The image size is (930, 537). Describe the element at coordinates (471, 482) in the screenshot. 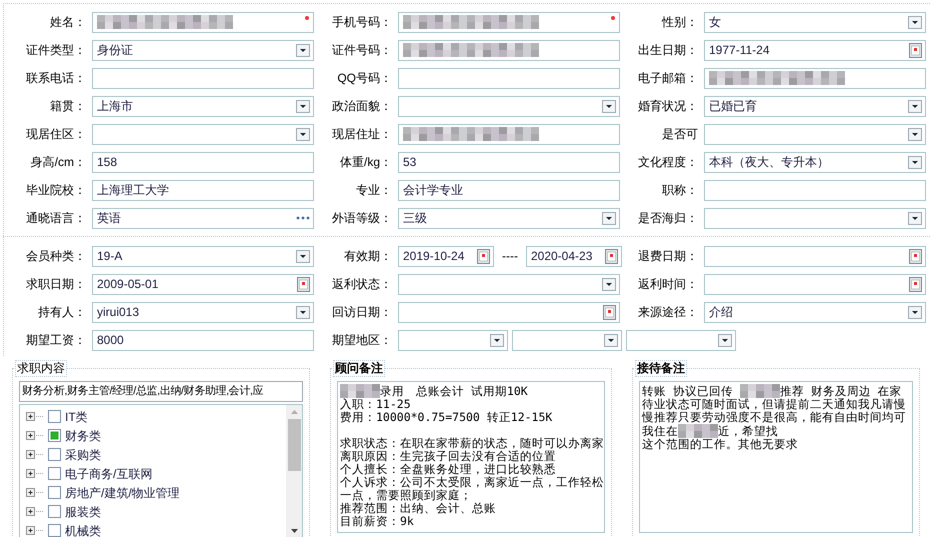

I see `note-line: 个人诉求：公司不太受限，离家近一点，工作轻松` at that location.